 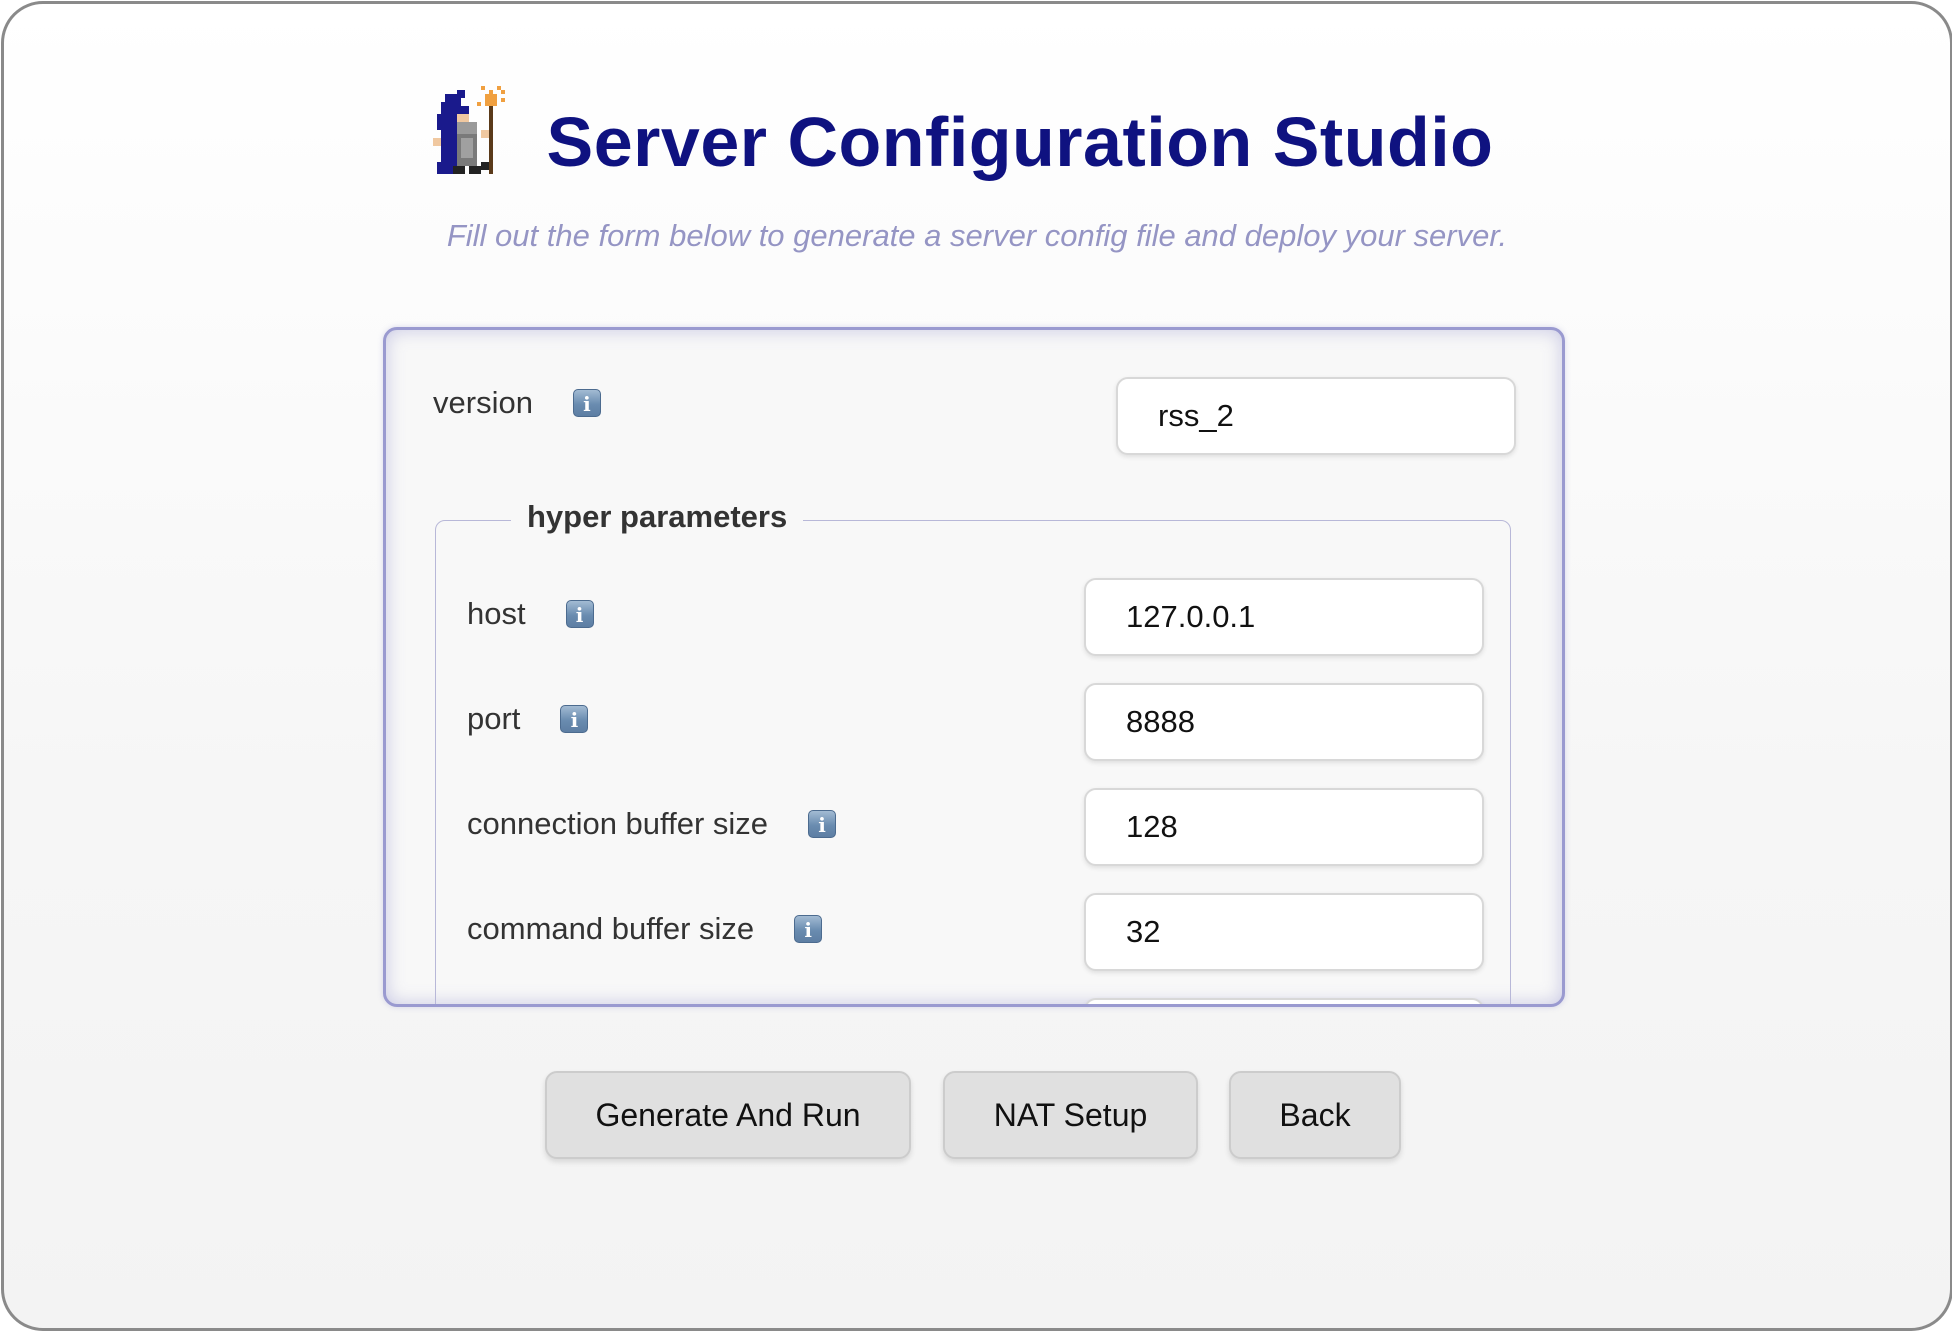 I want to click on version-row: version i, so click(x=517, y=403).